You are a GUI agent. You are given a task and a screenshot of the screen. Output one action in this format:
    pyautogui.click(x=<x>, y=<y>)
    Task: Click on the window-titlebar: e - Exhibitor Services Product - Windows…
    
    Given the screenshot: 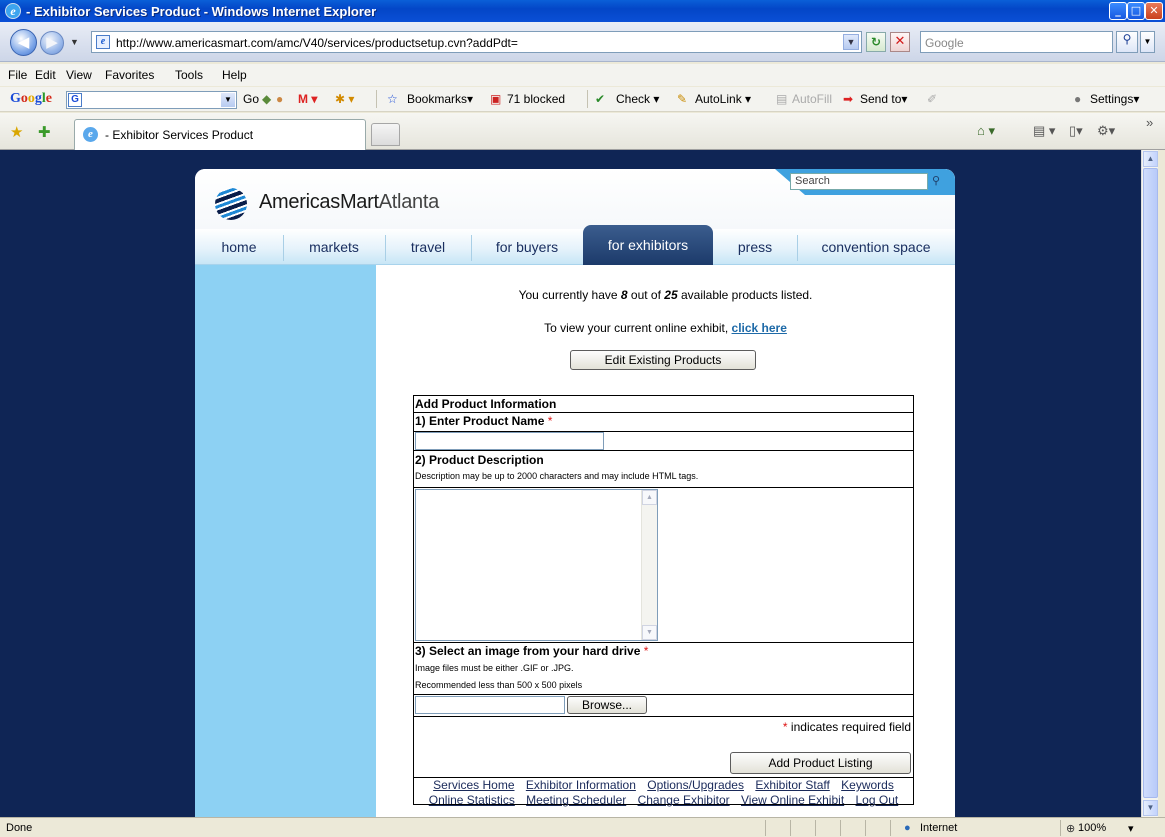 What is the action you would take?
    pyautogui.click(x=582, y=11)
    